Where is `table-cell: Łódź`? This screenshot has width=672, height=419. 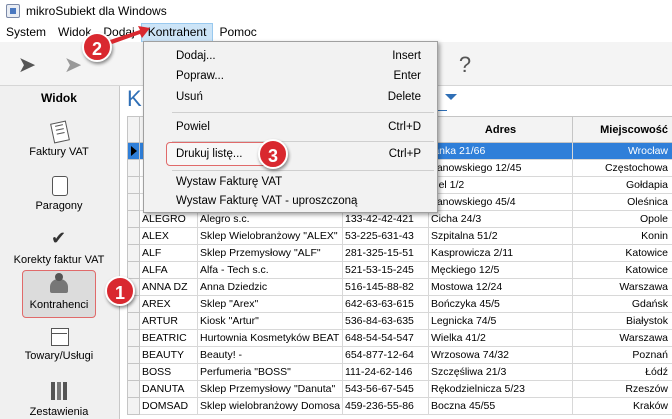
table-cell: Łódź is located at coordinates (622, 372).